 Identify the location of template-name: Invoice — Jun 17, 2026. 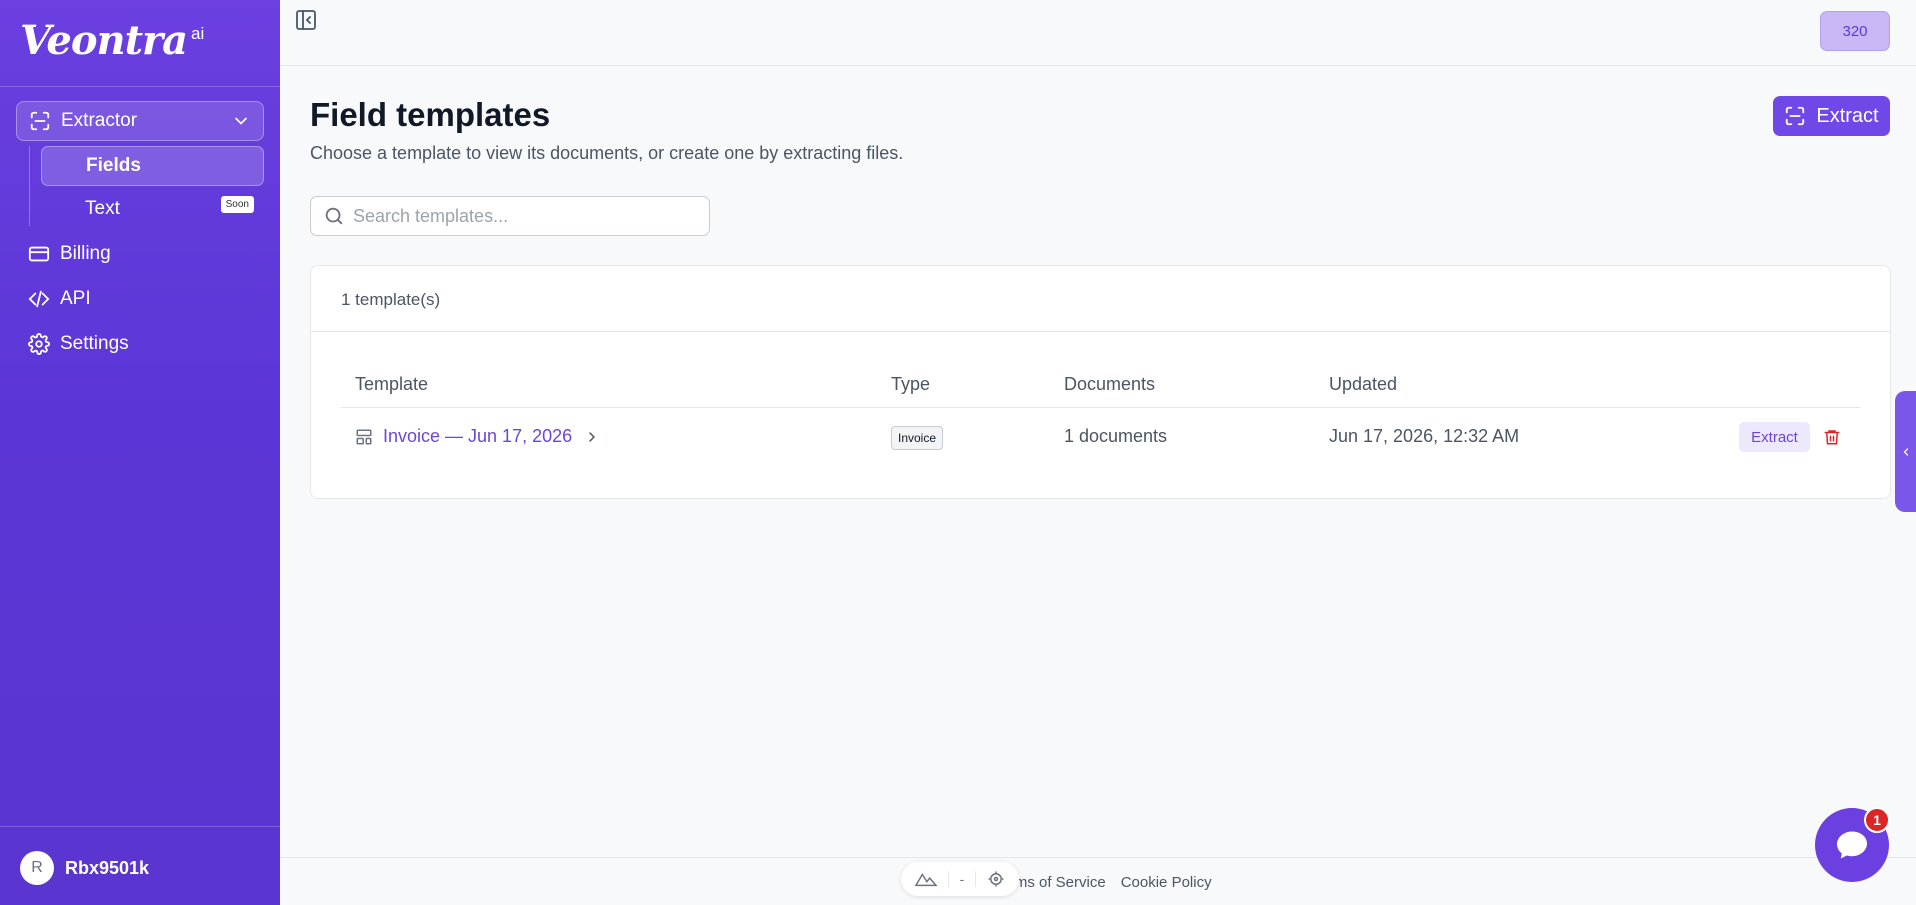
(478, 436).